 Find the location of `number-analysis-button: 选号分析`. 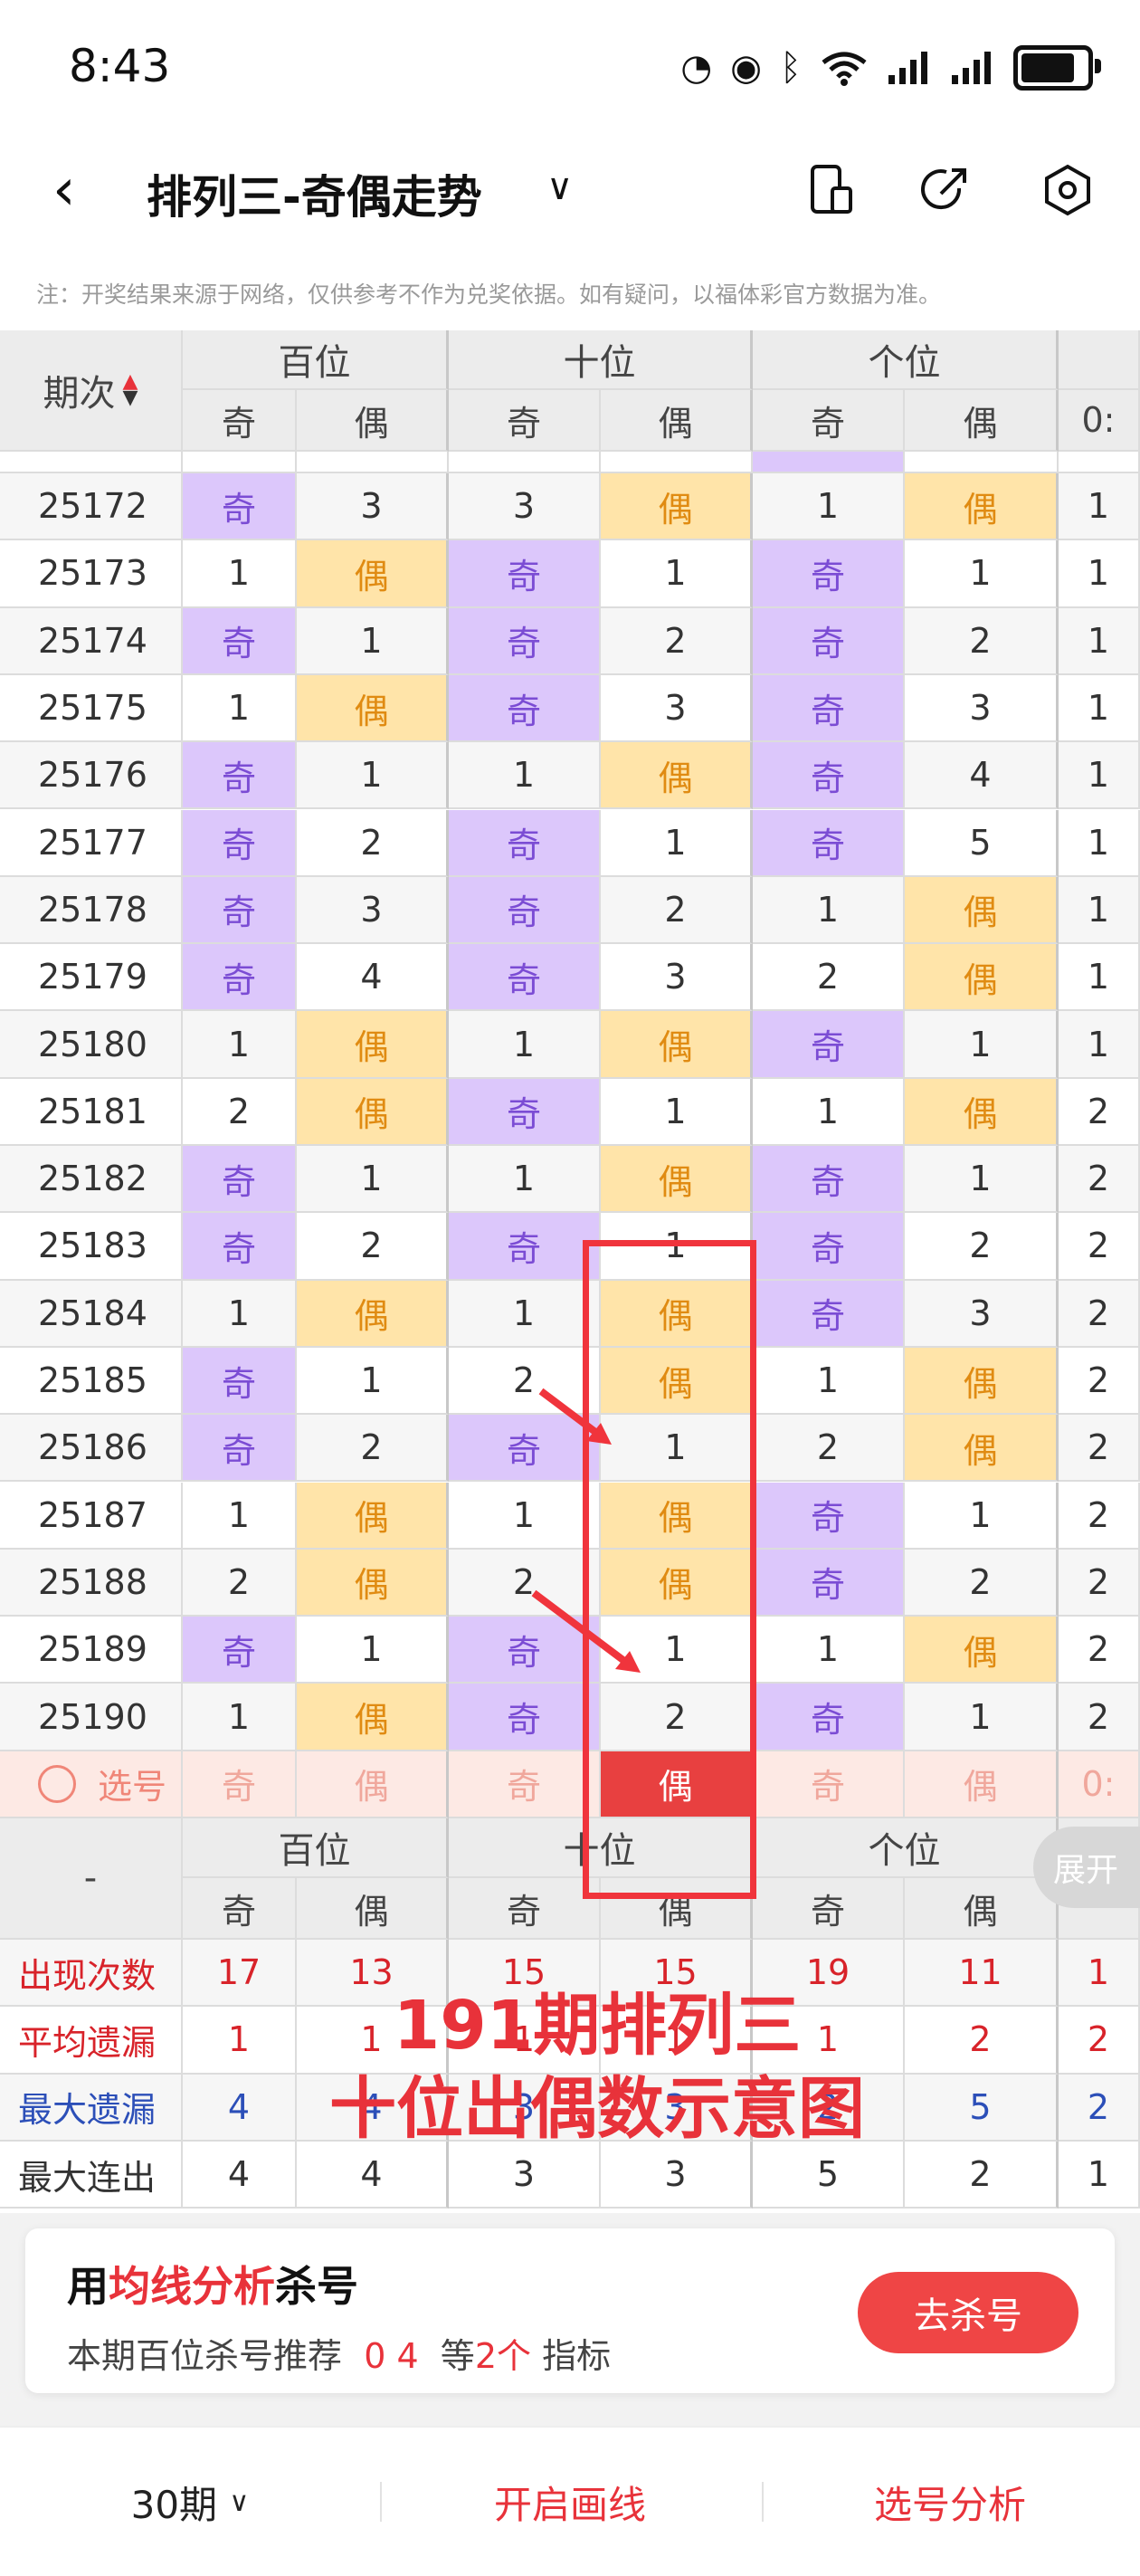

number-analysis-button: 选号分析 is located at coordinates (950, 2502).